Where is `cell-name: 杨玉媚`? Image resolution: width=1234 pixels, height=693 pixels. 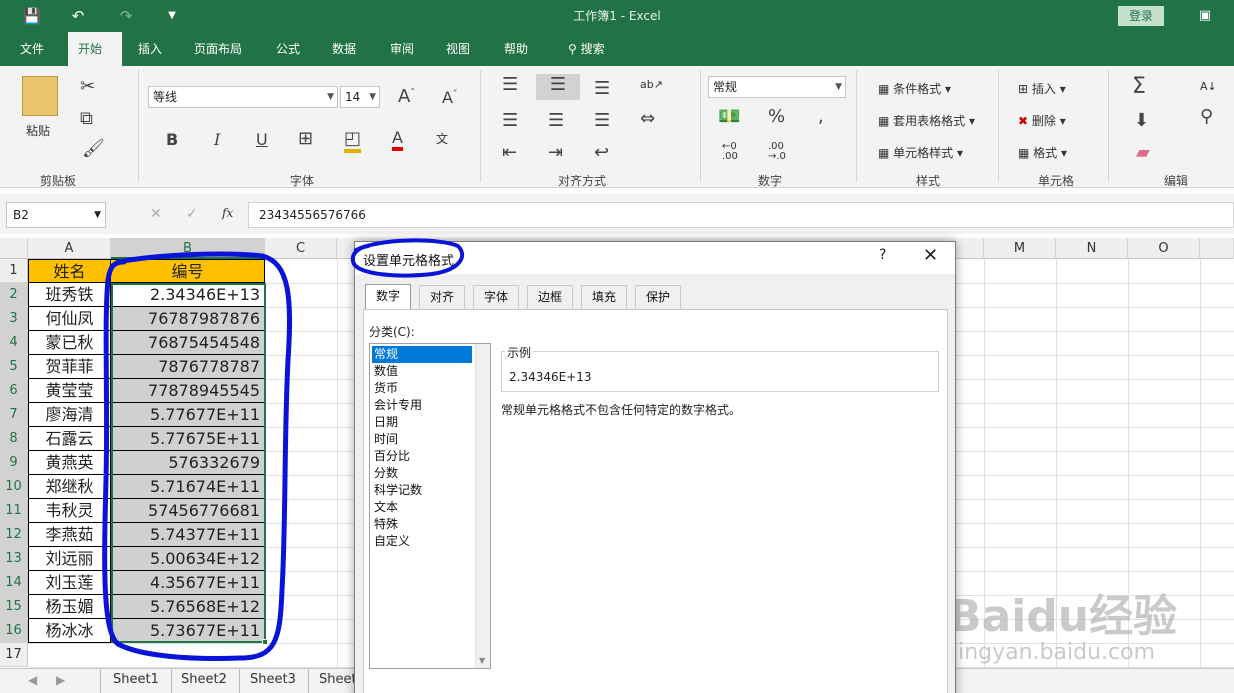 cell-name: 杨玉媚 is located at coordinates (69, 607).